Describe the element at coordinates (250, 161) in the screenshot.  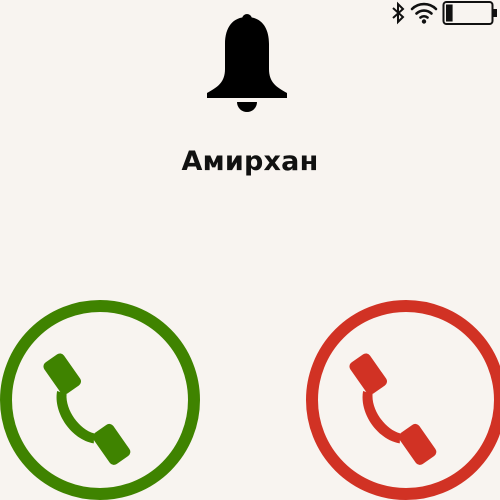
I see `caller-name: Амирхан` at that location.